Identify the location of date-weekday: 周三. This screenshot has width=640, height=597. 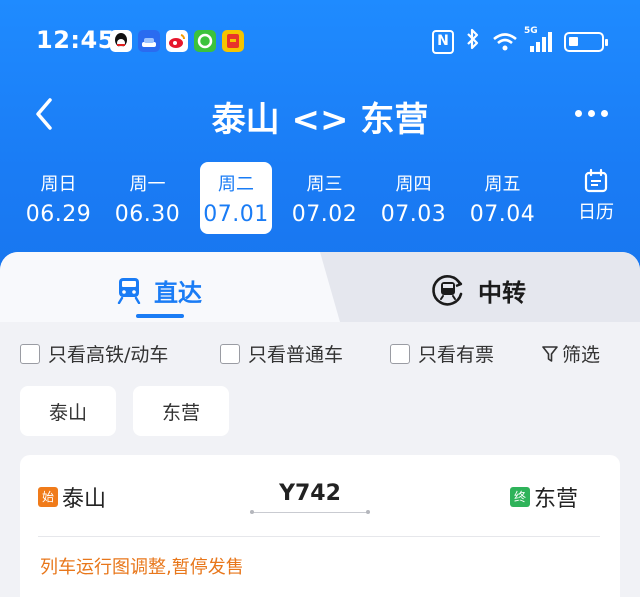
(324, 184).